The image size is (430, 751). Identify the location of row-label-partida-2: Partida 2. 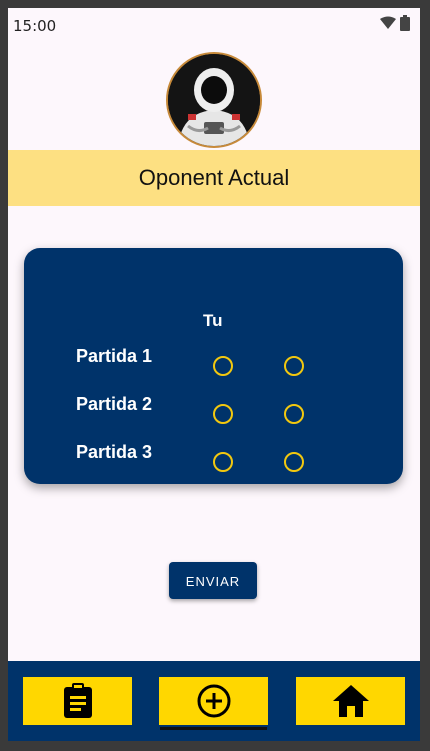
(114, 404).